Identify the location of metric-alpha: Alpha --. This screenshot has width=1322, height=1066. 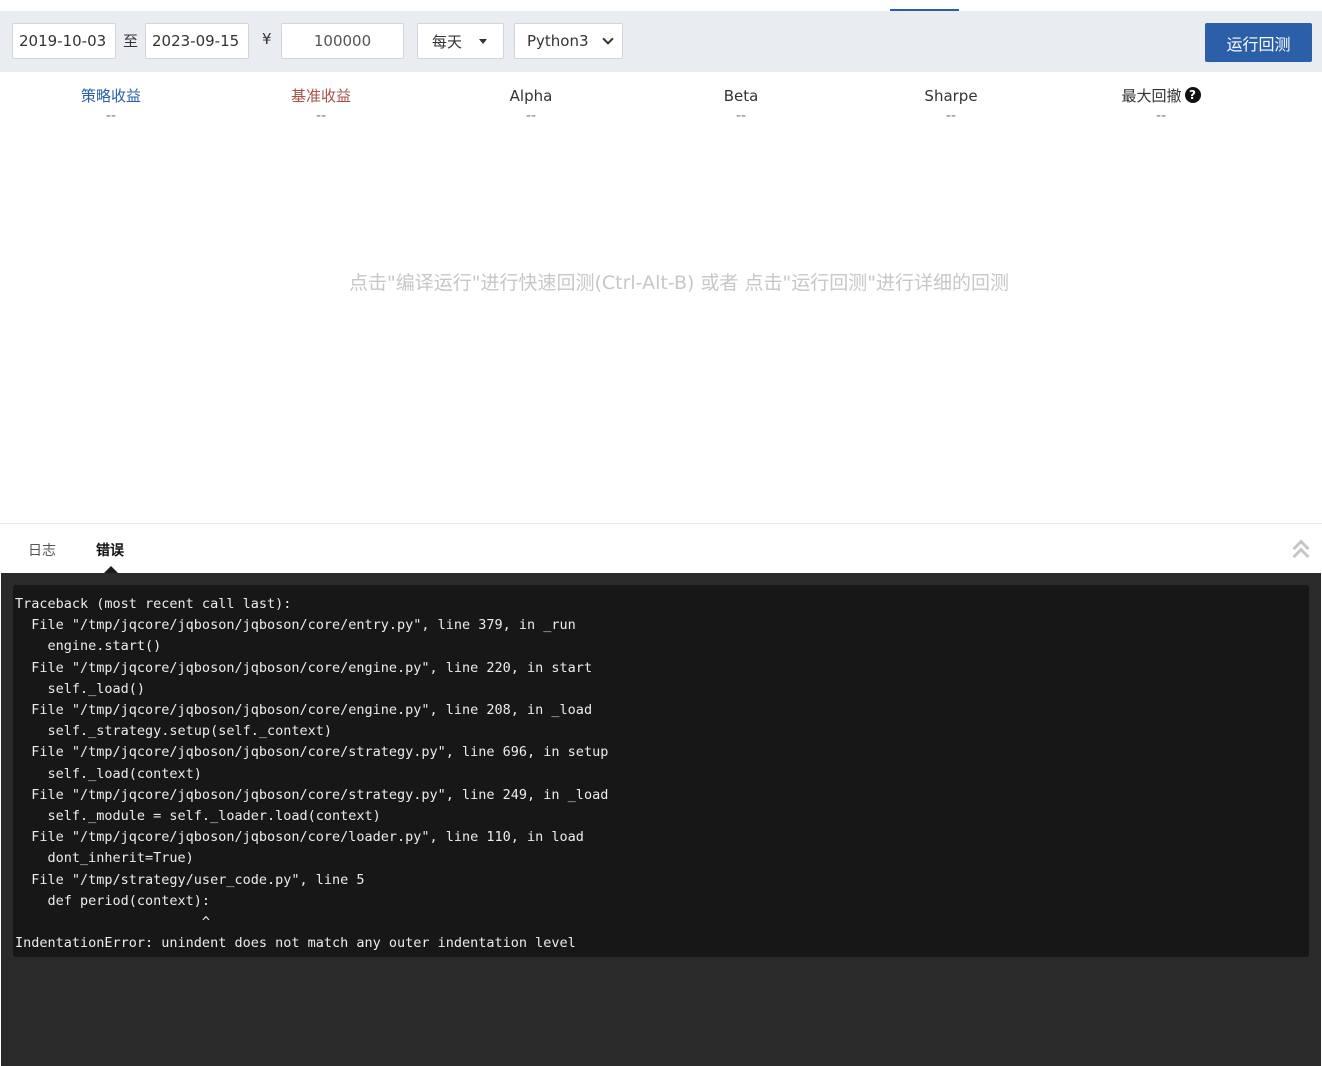
(531, 105).